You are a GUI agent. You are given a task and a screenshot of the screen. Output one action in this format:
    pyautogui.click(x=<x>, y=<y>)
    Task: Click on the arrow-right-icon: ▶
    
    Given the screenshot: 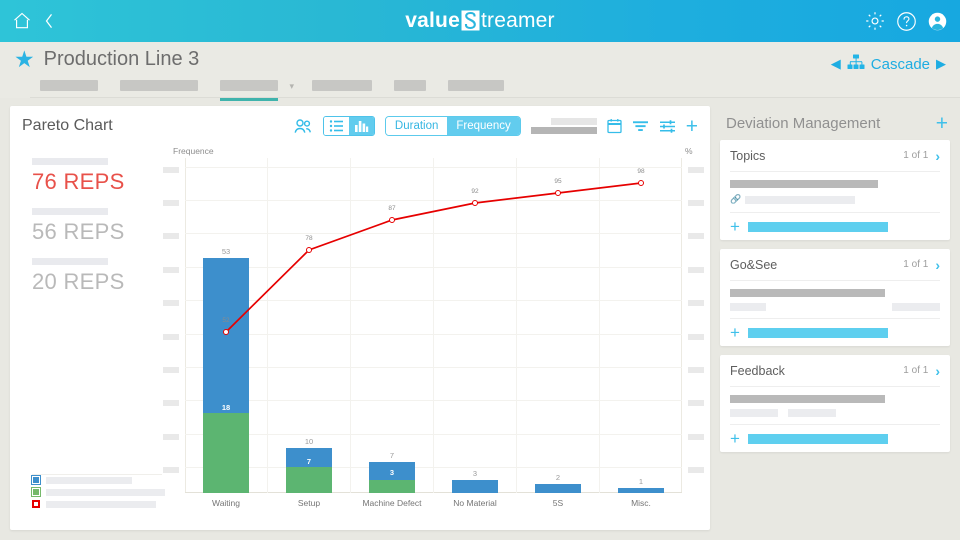 What is the action you would take?
    pyautogui.click(x=941, y=64)
    